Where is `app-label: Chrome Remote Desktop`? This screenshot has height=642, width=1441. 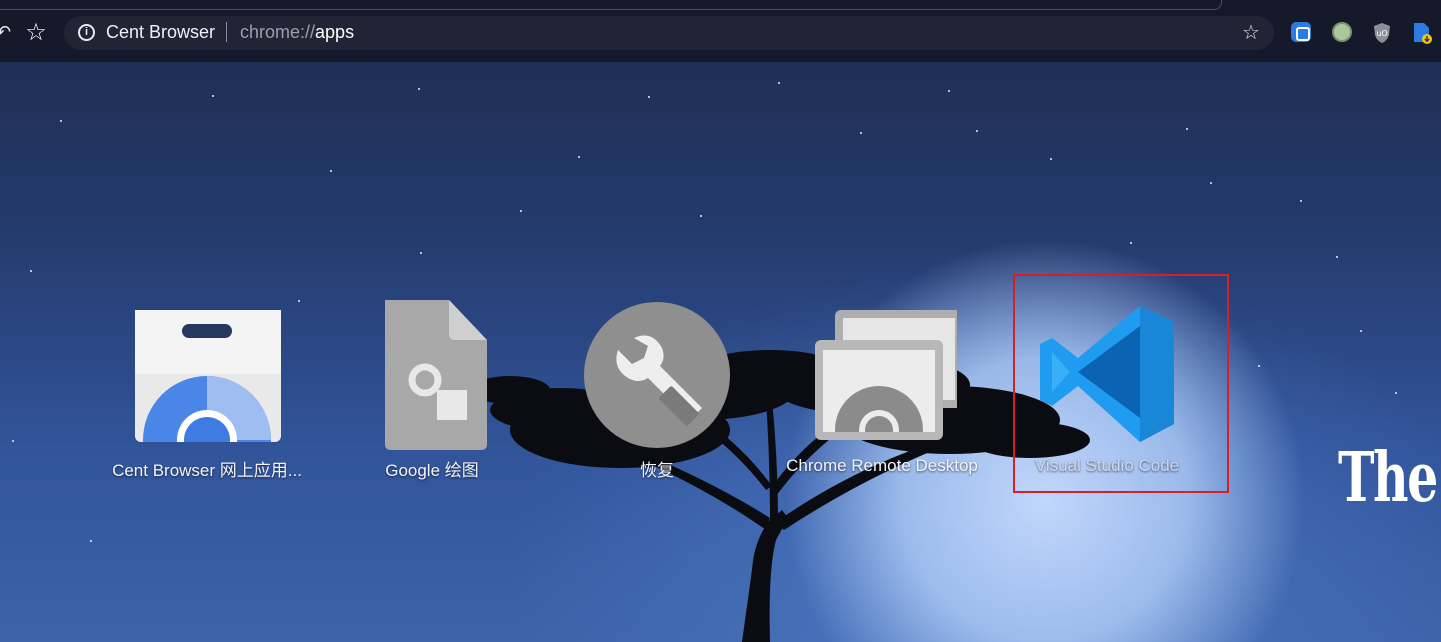 app-label: Chrome Remote Desktop is located at coordinates (882, 465).